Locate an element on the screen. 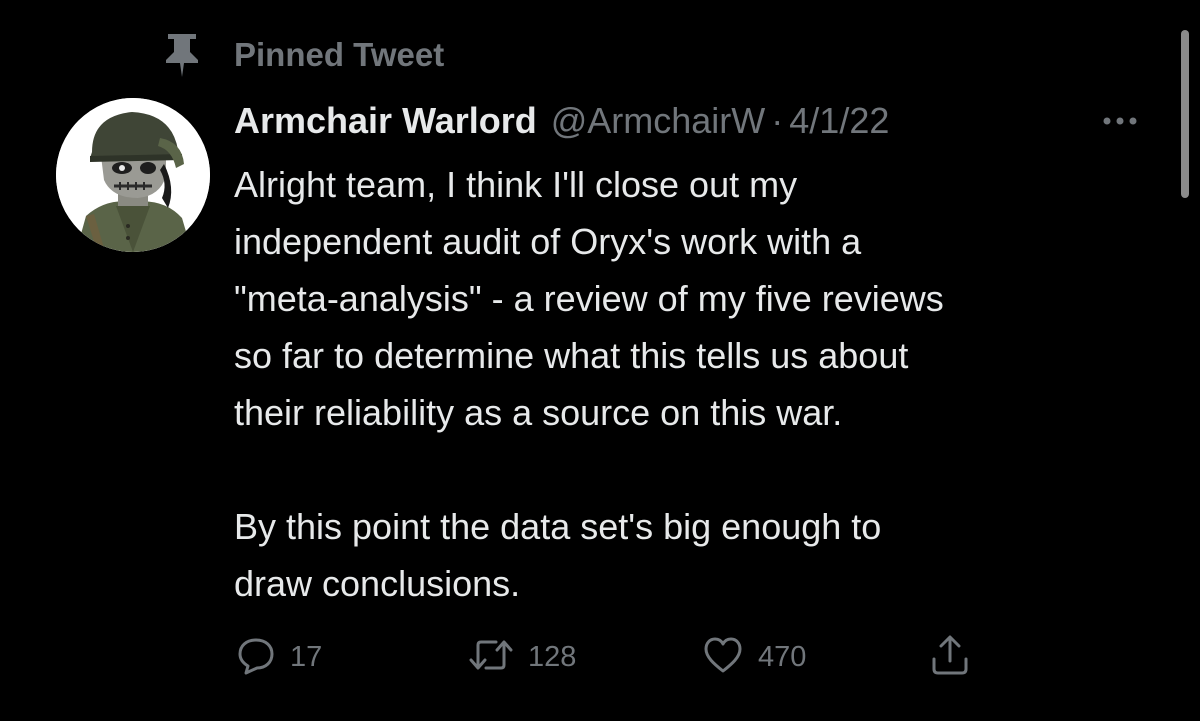  pinned-indicator: Pinned Tweet is located at coordinates (302, 55).